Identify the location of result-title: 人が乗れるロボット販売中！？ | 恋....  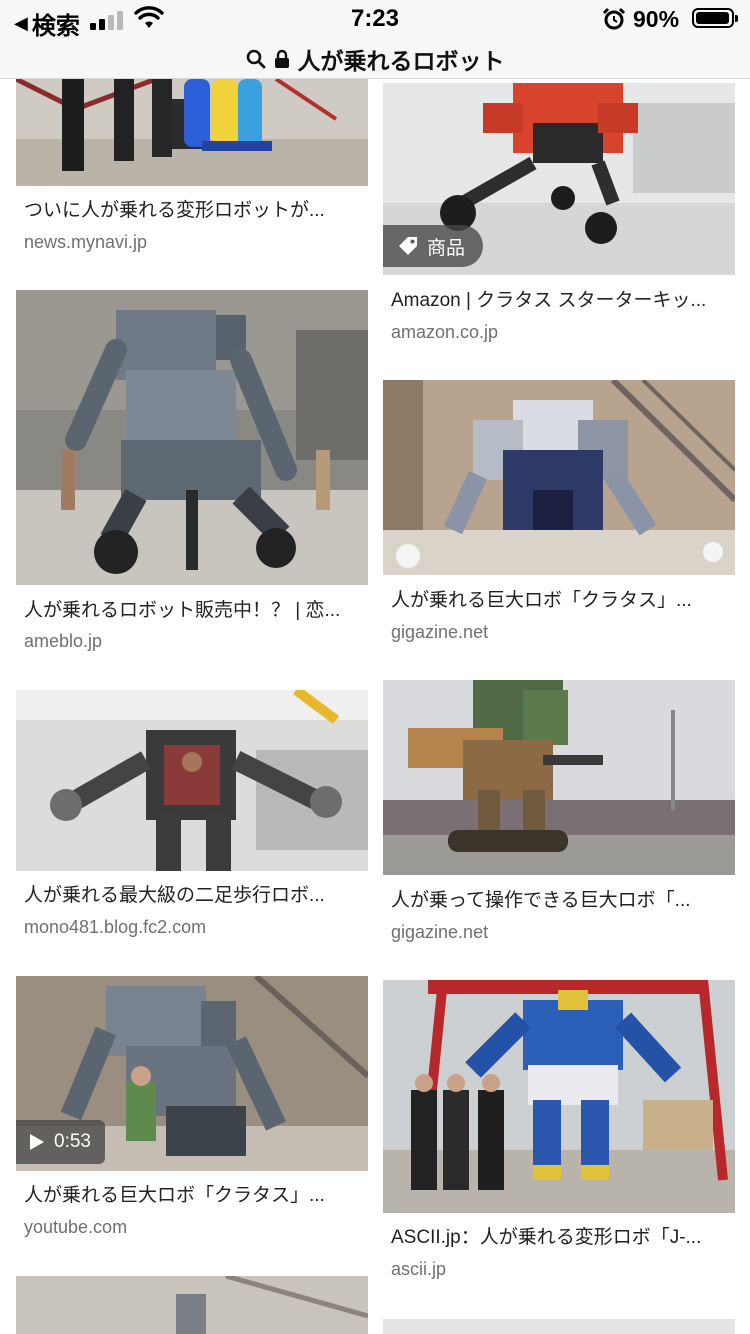
(193, 611).